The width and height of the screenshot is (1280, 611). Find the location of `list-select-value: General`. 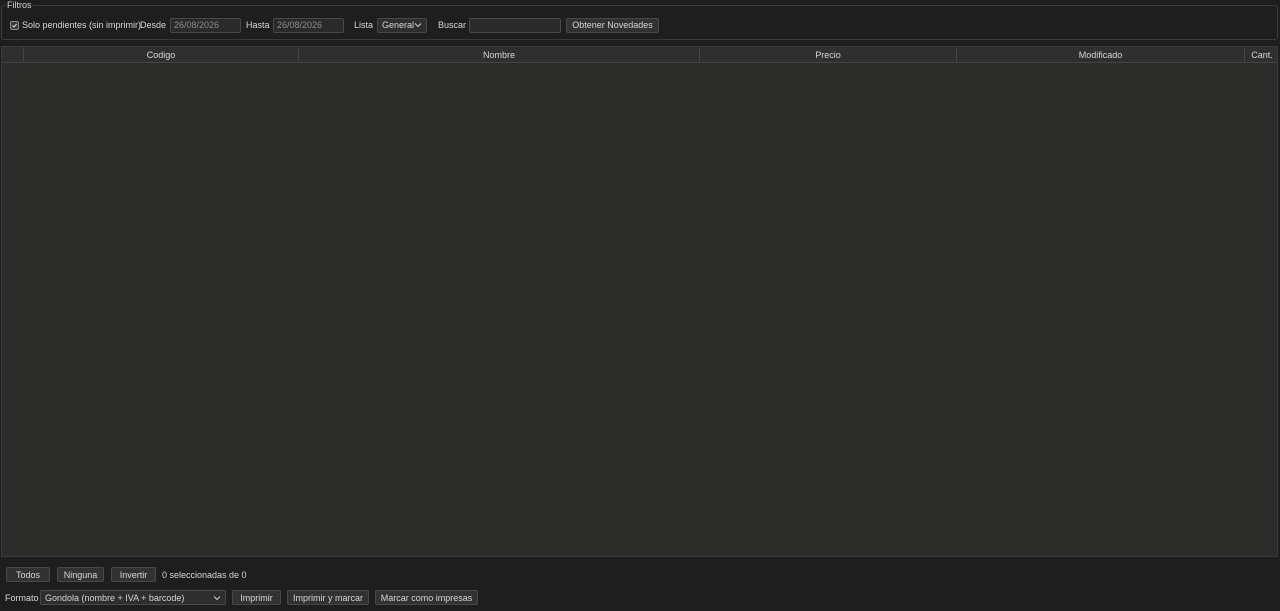

list-select-value: General is located at coordinates (398, 25).